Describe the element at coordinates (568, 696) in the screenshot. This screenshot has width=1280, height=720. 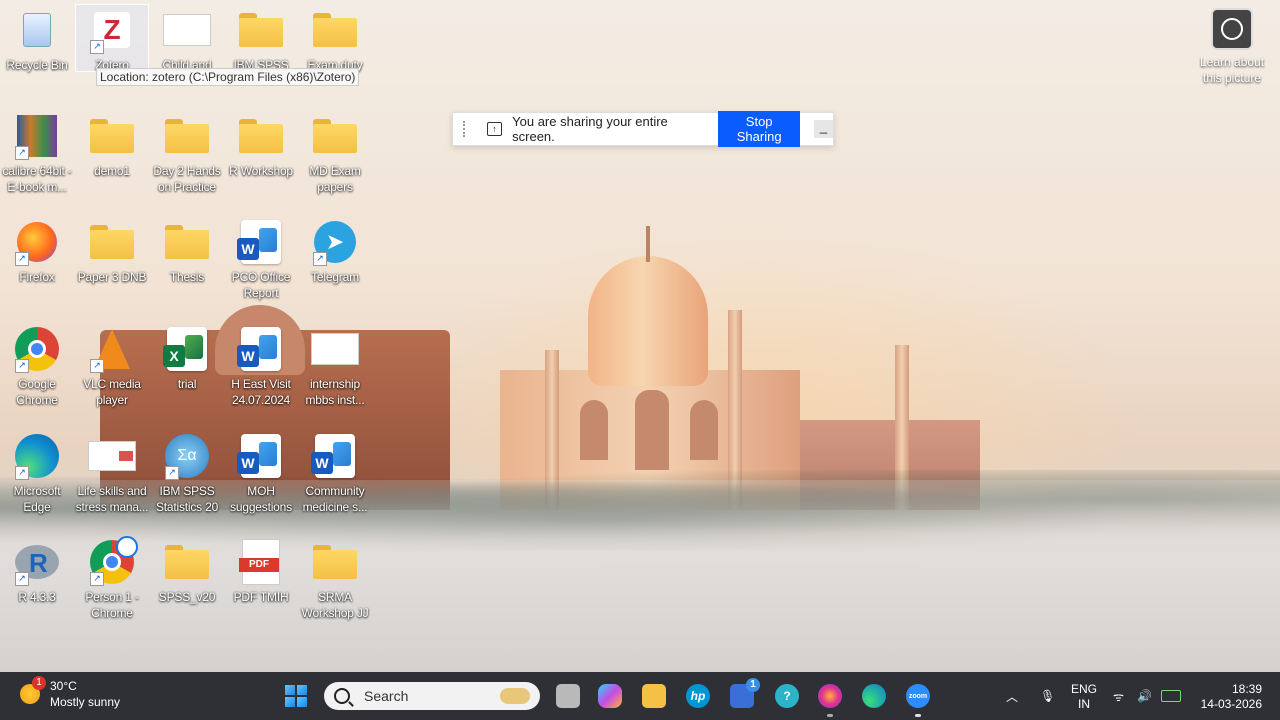
I see `task-view-button` at that location.